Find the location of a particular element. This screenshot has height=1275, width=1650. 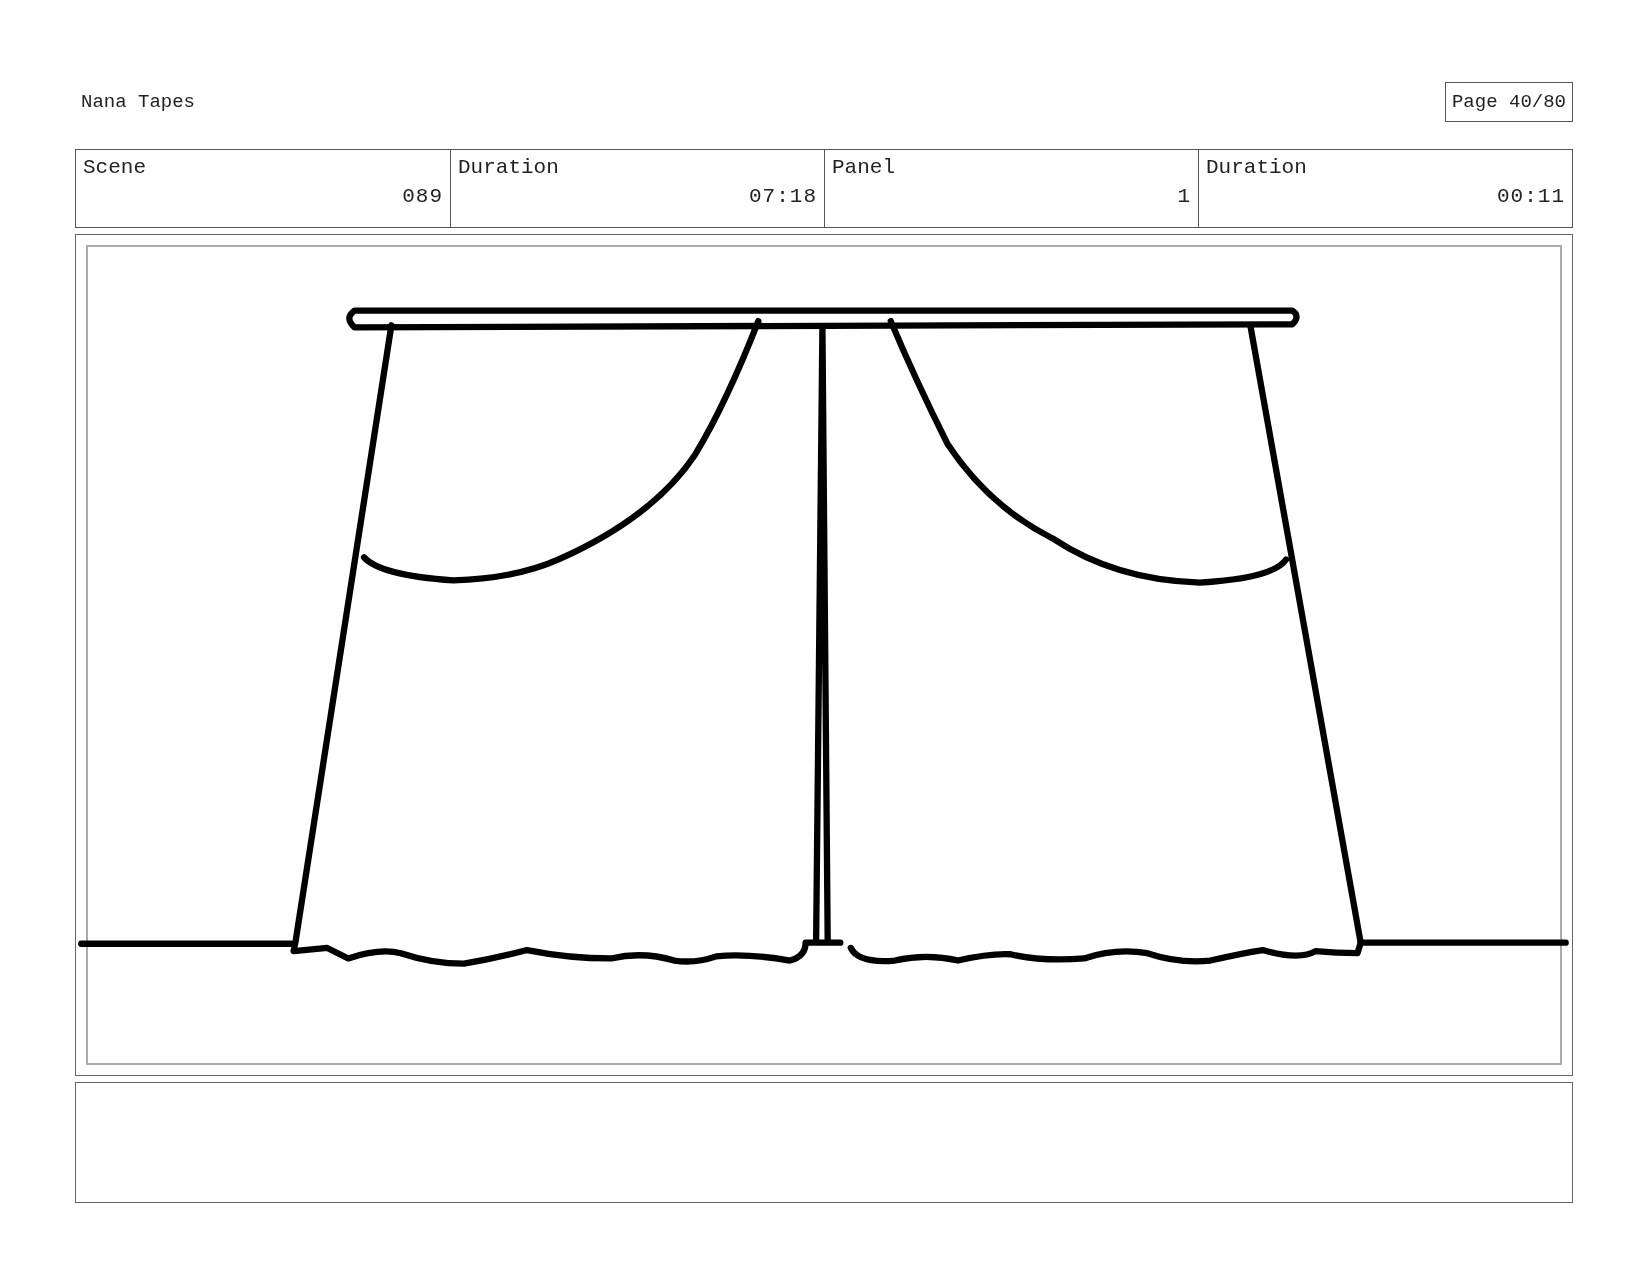

table-cell: 1 is located at coordinates (1184, 196).